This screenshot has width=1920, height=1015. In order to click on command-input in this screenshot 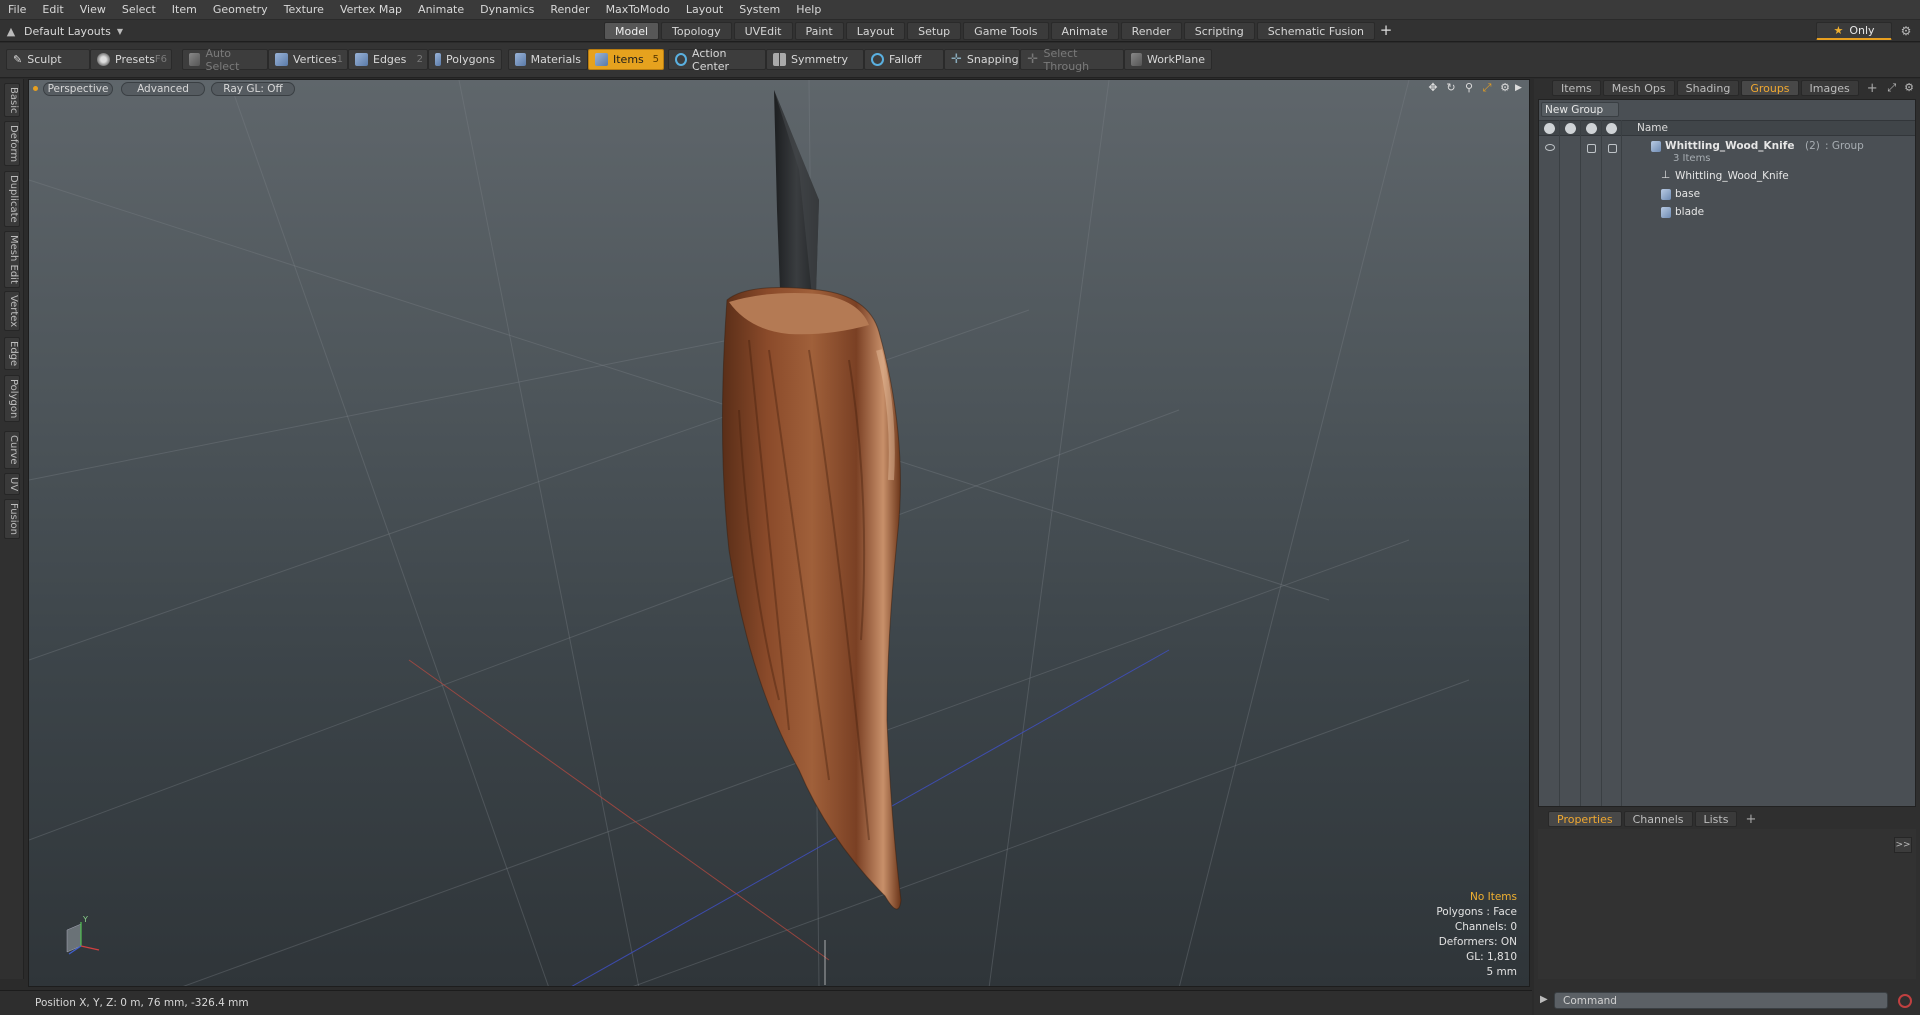, I will do `click(1721, 1000)`.